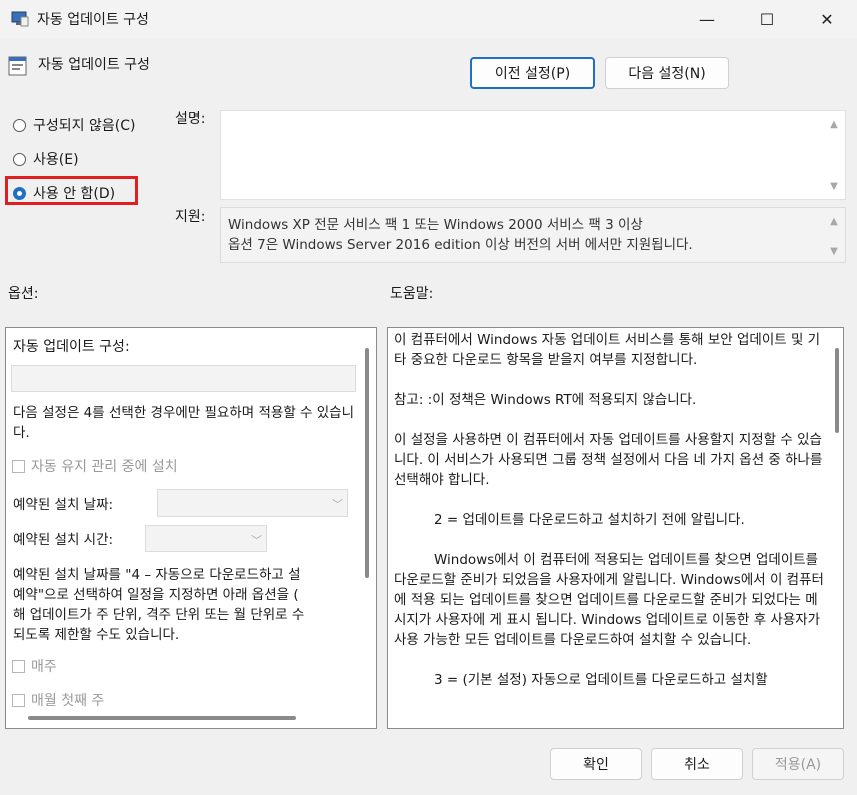 This screenshot has width=857, height=795. I want to click on minimize-icon: —, so click(707, 19).